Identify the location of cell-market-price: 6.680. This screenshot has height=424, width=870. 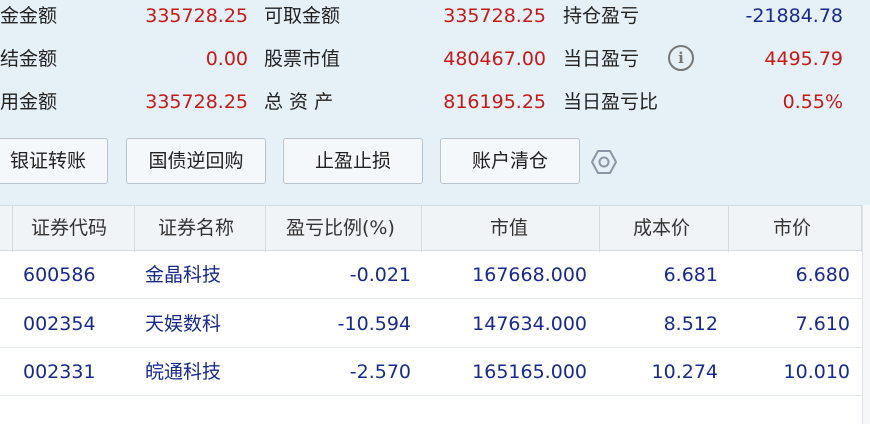
(822, 275).